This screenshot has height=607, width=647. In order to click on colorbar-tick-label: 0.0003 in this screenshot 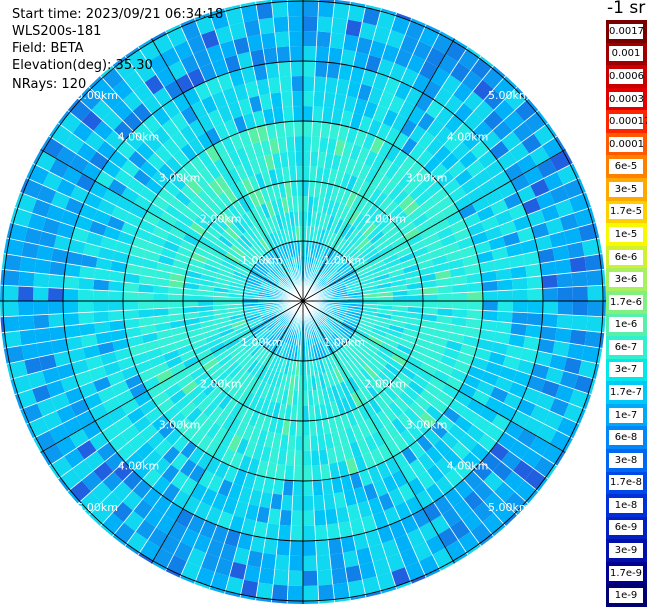, I will do `click(626, 99)`.